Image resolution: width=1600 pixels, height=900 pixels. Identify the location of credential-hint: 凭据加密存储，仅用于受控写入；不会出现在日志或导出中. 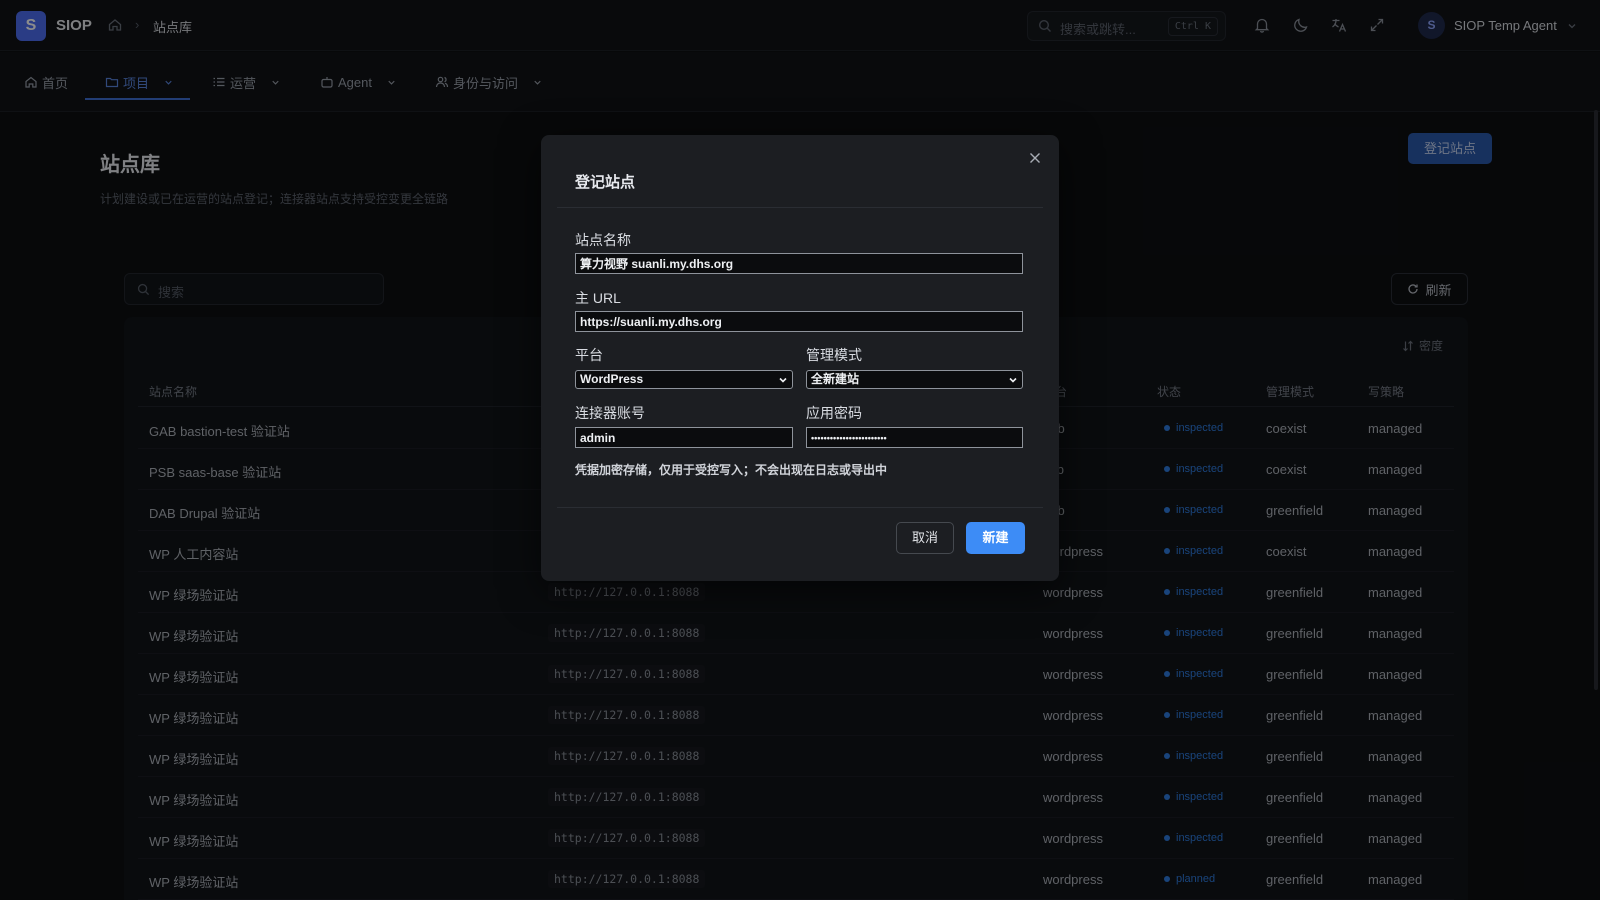
(731, 470).